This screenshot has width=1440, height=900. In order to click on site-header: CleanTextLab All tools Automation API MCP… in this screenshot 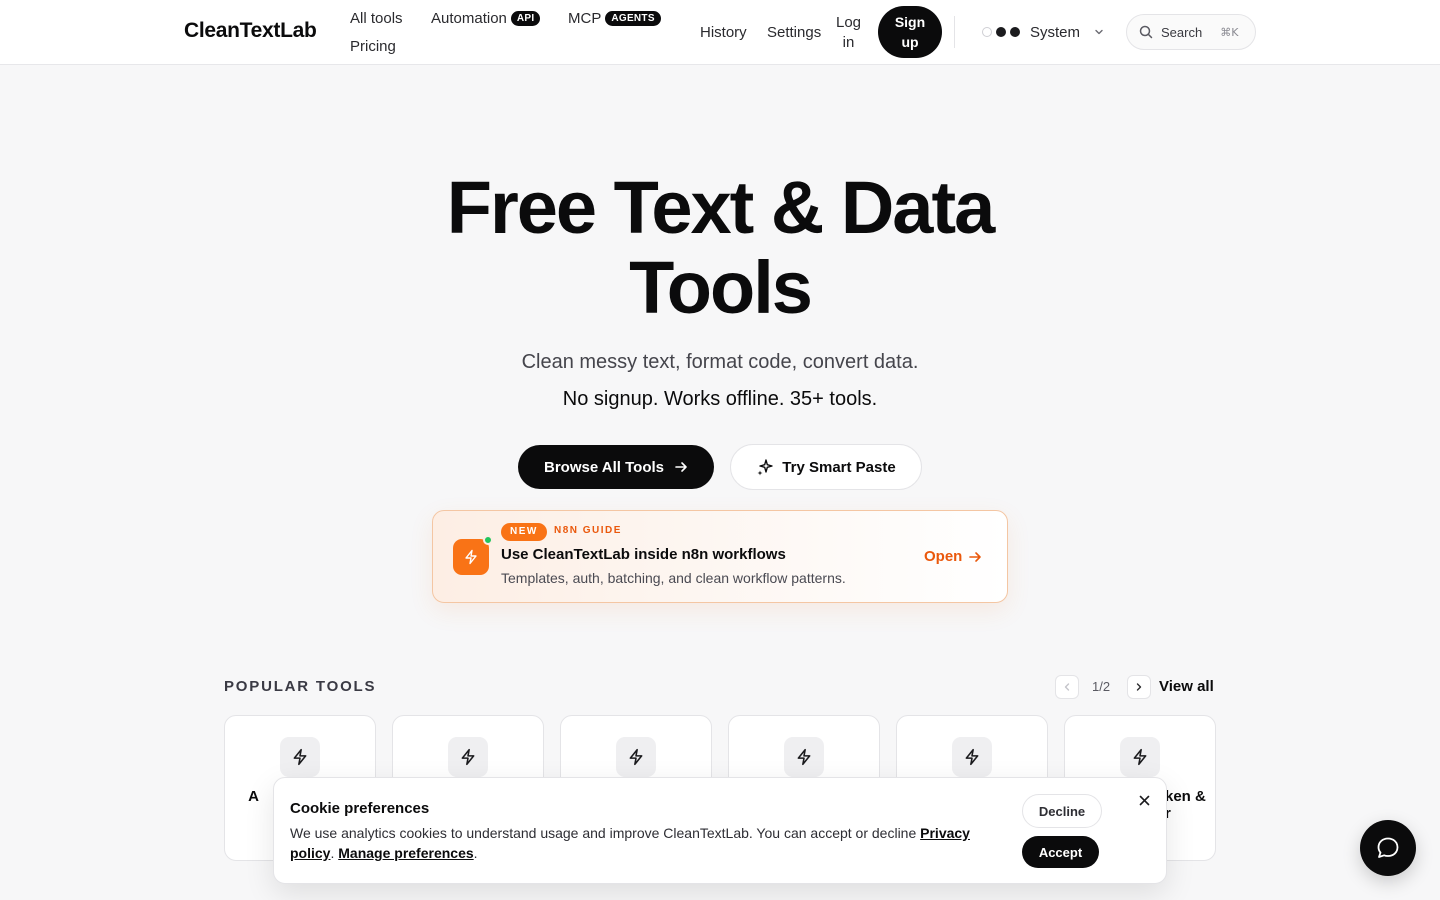, I will do `click(720, 32)`.